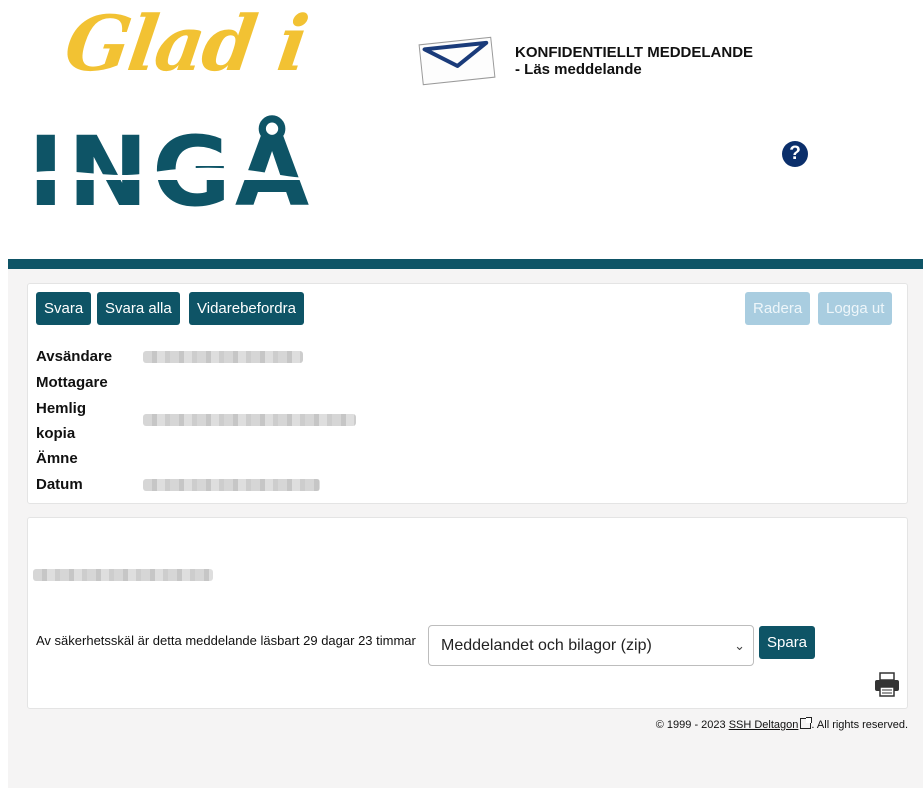 This screenshot has width=923, height=788. Describe the element at coordinates (795, 154) in the screenshot. I see `help-icon: ?` at that location.